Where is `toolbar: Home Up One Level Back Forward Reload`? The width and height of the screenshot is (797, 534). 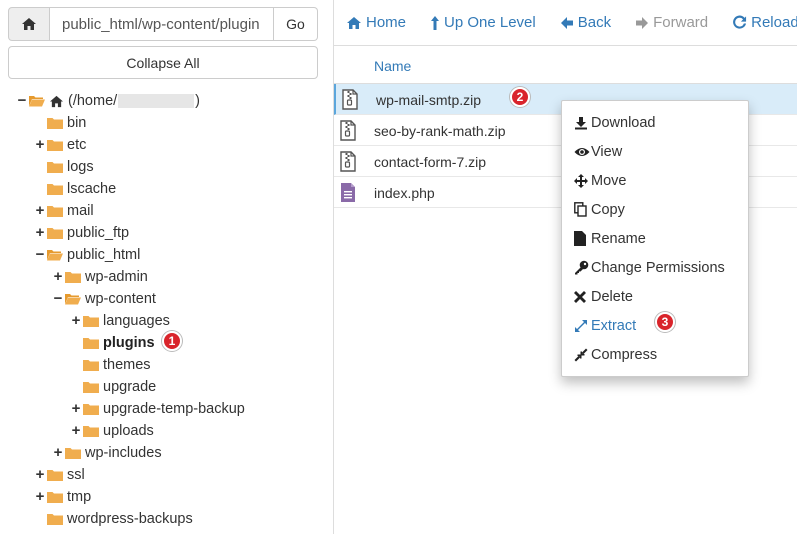 toolbar: Home Up One Level Back Forward Reload is located at coordinates (565, 23).